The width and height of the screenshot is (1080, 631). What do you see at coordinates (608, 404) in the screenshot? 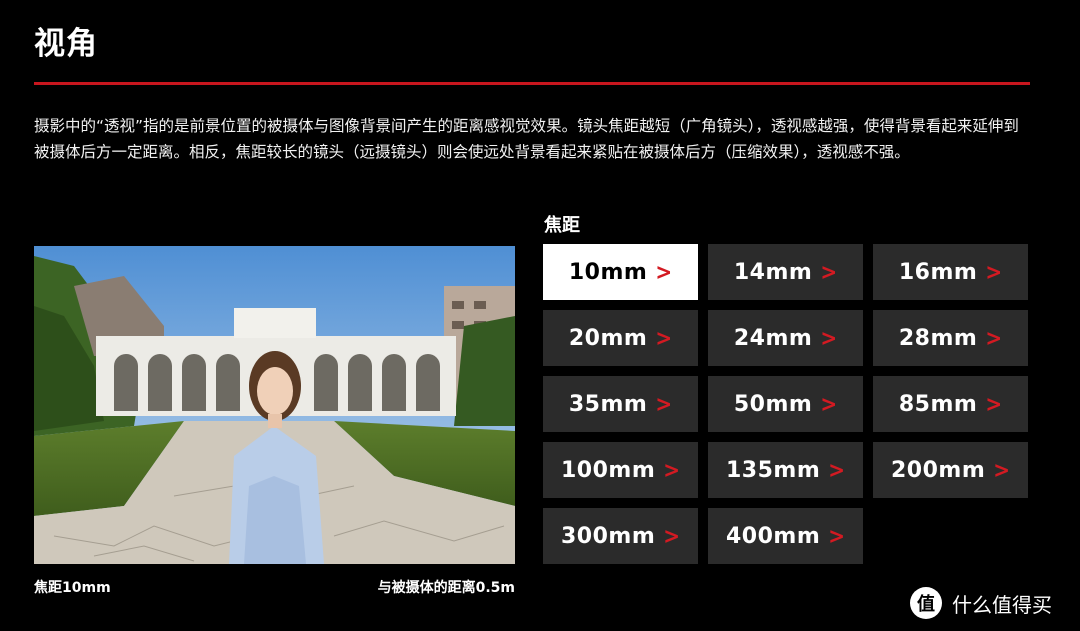
I see `focal-button-label: 35mm` at bounding box center [608, 404].